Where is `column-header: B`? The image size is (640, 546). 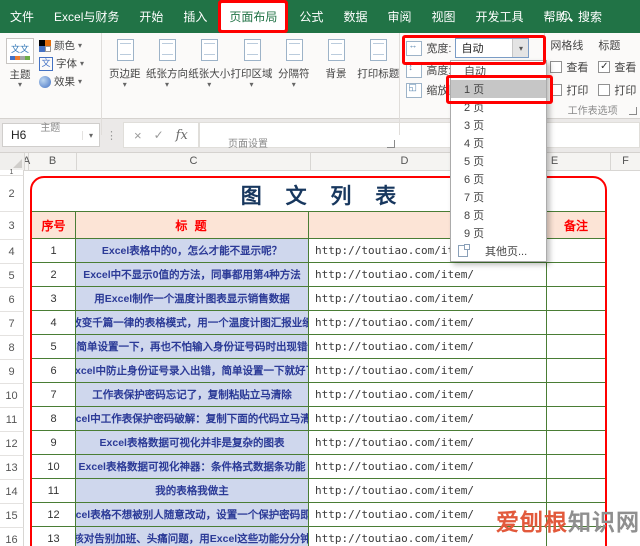
column-header: B is located at coordinates (53, 161).